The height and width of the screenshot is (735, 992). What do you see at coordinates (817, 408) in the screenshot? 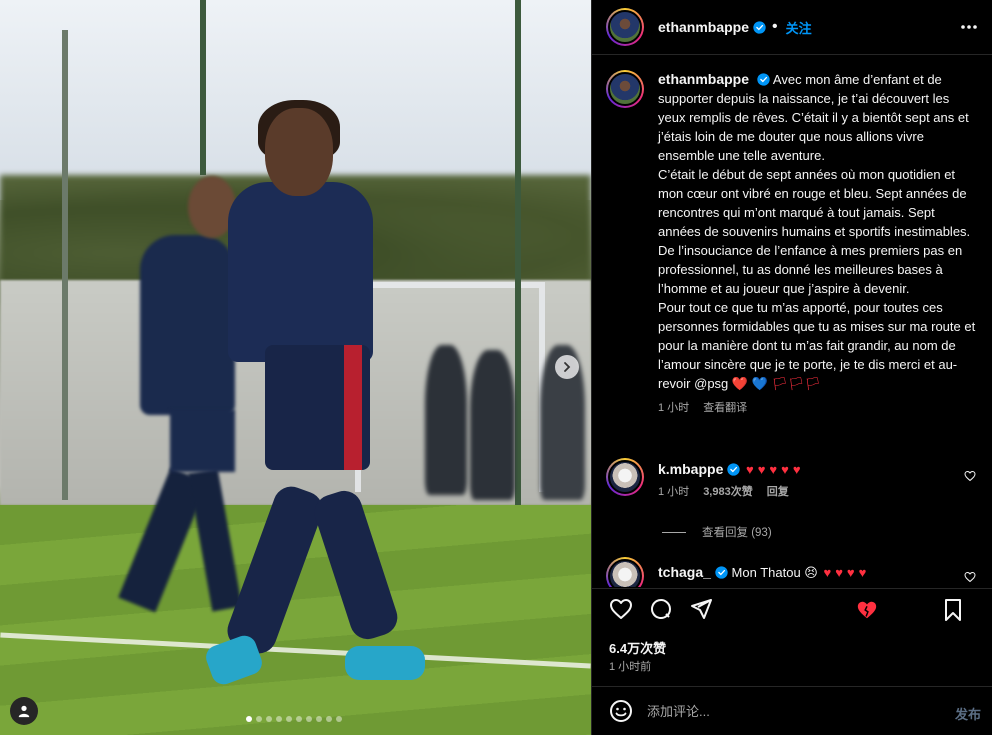
I see `caption-meta: 1 小时 查看翻译` at bounding box center [817, 408].